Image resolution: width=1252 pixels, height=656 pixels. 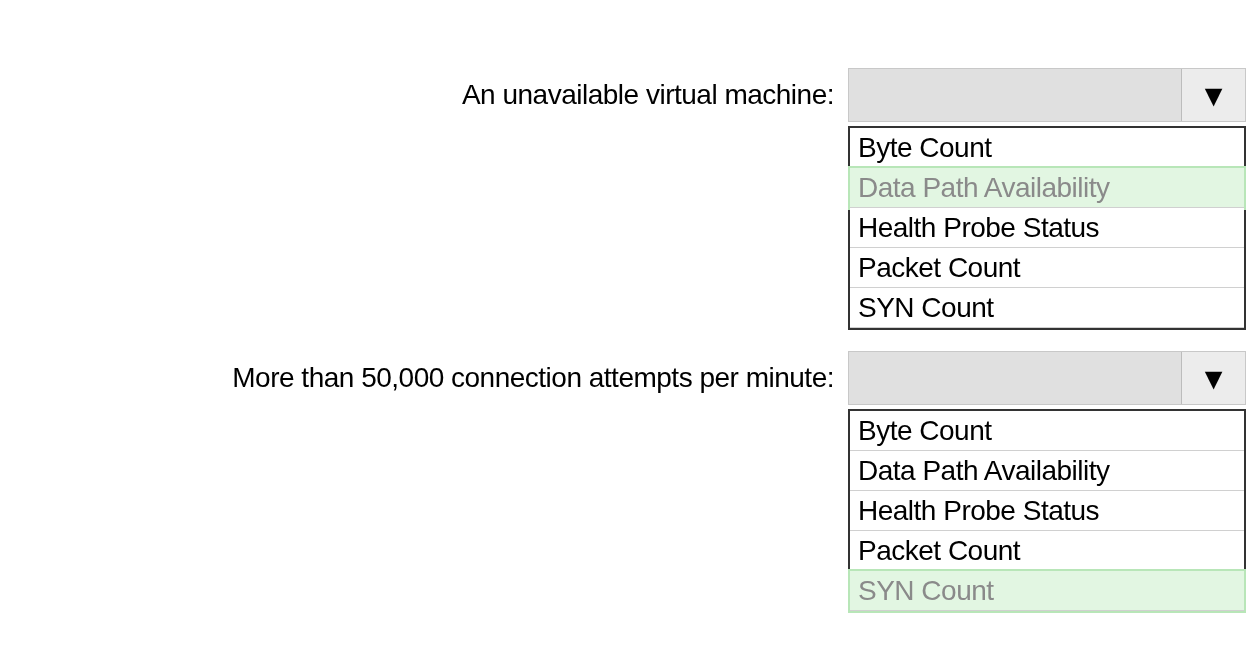 I want to click on question-label: An unavailable virtual machine:, so click(x=647, y=95).